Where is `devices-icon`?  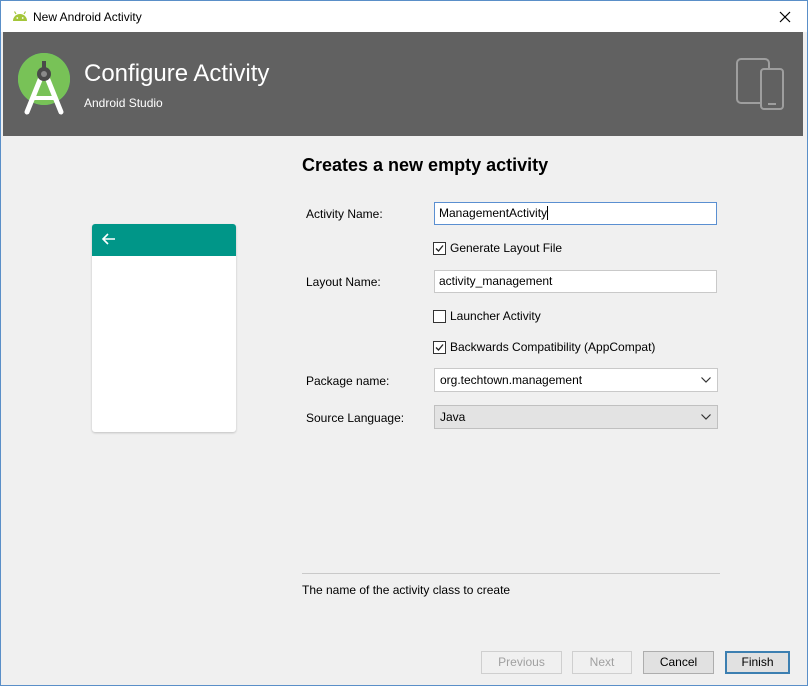 devices-icon is located at coordinates (761, 85).